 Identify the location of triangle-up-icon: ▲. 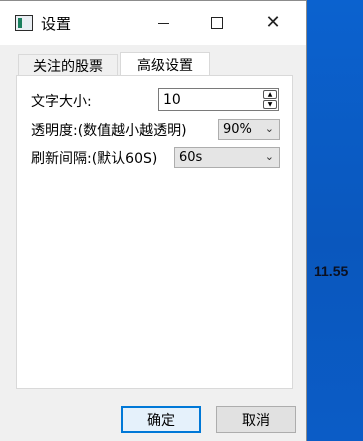
(270, 94).